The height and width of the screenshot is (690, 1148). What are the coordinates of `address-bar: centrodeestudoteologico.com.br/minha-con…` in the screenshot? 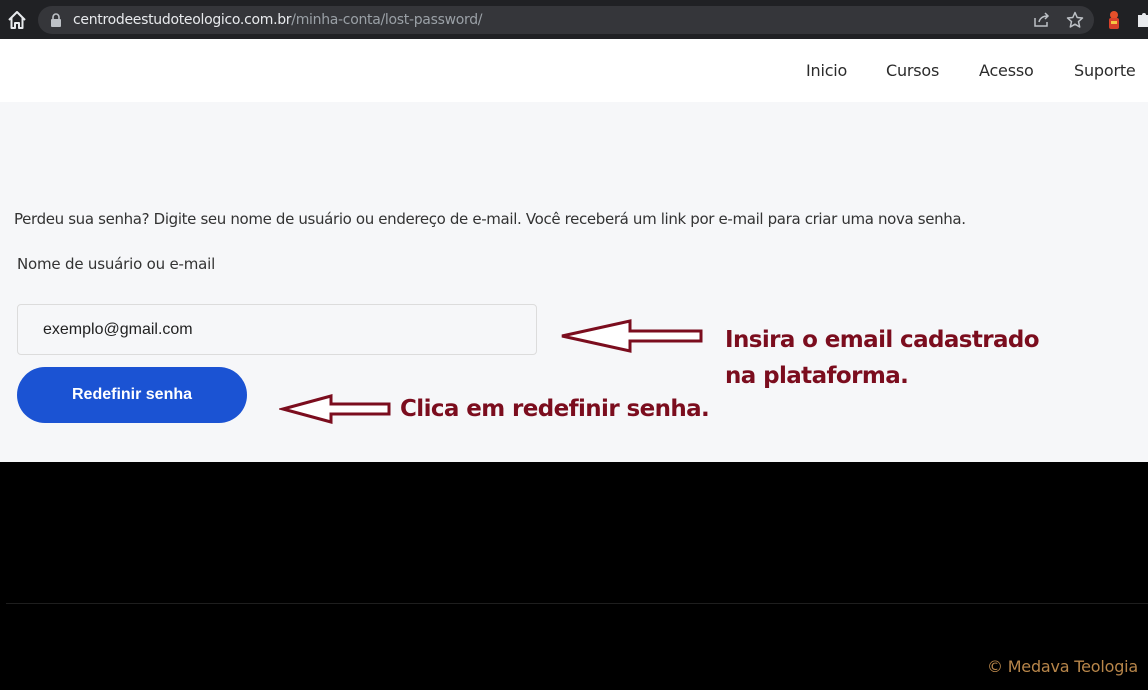 It's located at (566, 20).